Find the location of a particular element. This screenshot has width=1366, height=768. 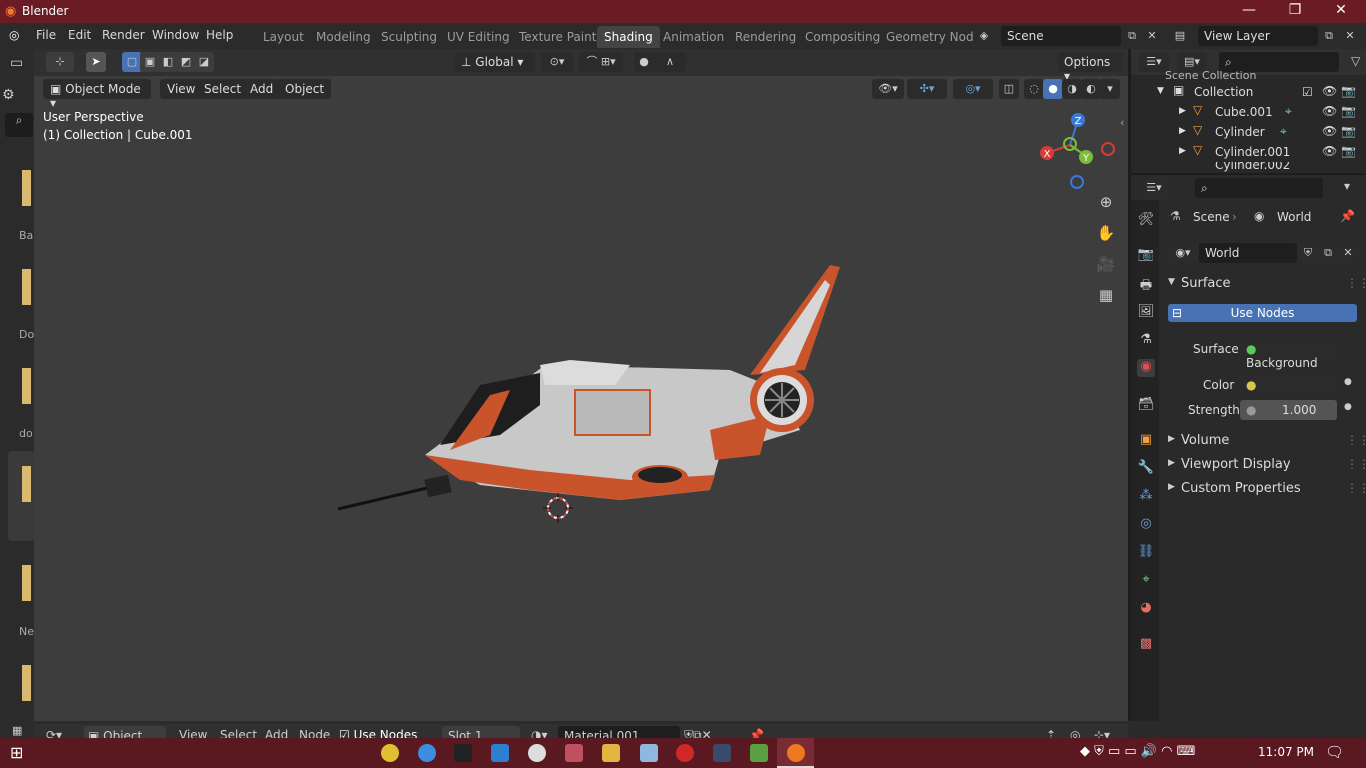

options-dropdown: Options ▾ is located at coordinates (1090, 67).